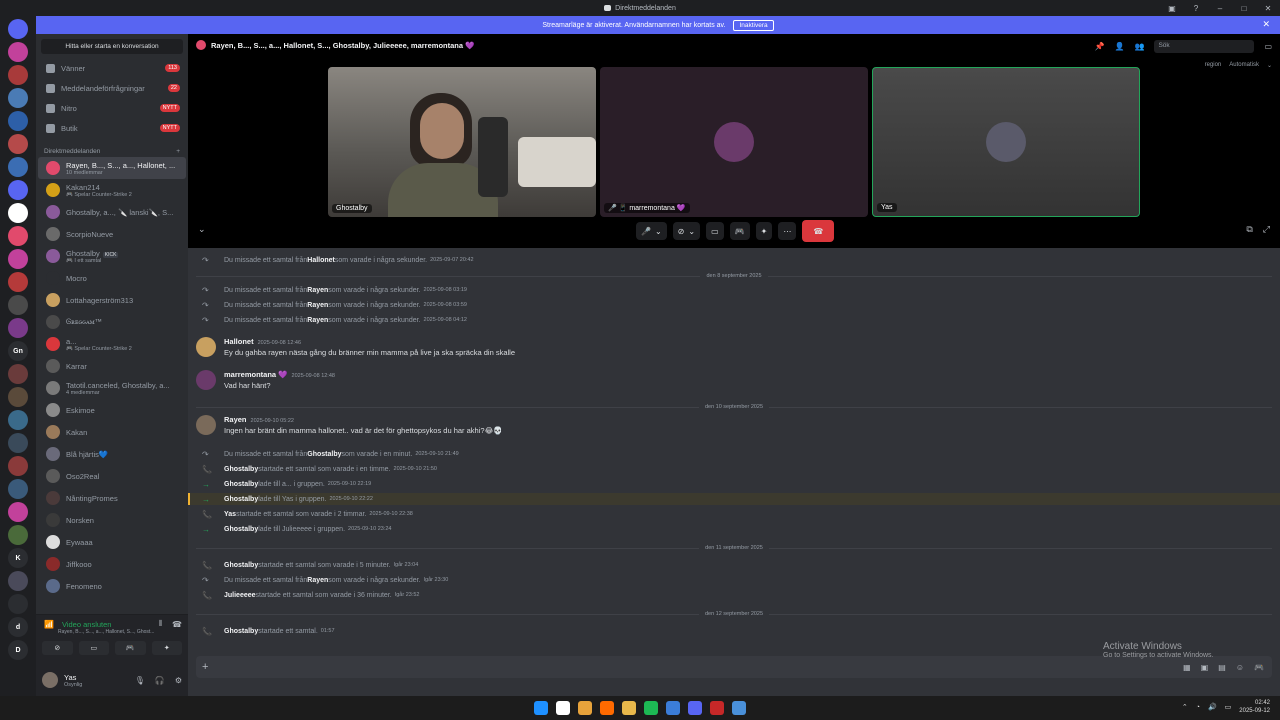  What do you see at coordinates (734, 142) in the screenshot?
I see `video-tile-marremontana: 🎤 📱 marremontana 💜` at bounding box center [734, 142].